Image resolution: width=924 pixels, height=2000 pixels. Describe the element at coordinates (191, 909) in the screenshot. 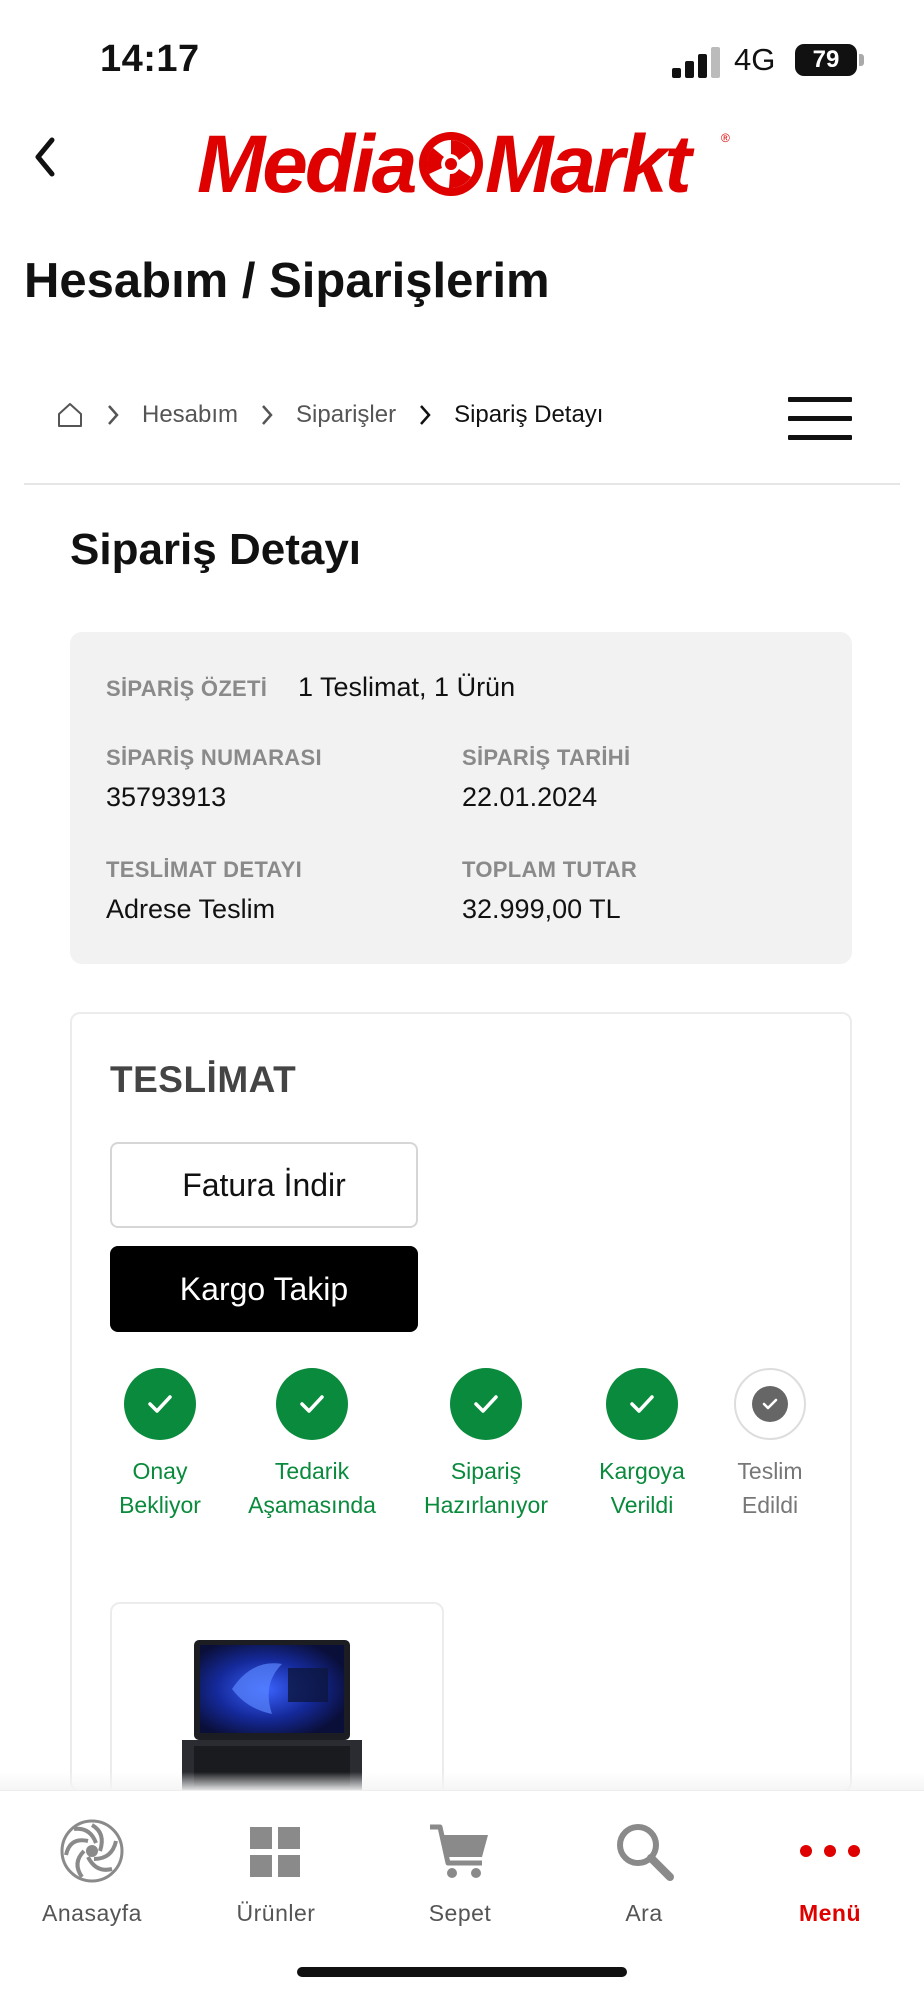

I see `delivery-detail-value: Adrese Teslim` at that location.